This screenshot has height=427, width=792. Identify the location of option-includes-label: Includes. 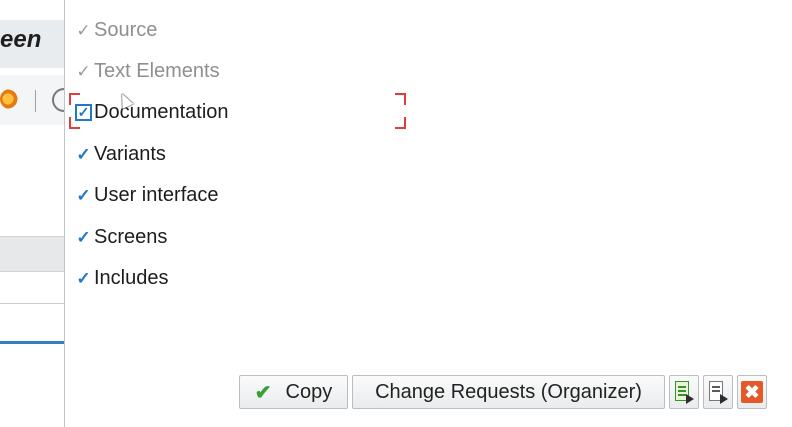
(131, 277).